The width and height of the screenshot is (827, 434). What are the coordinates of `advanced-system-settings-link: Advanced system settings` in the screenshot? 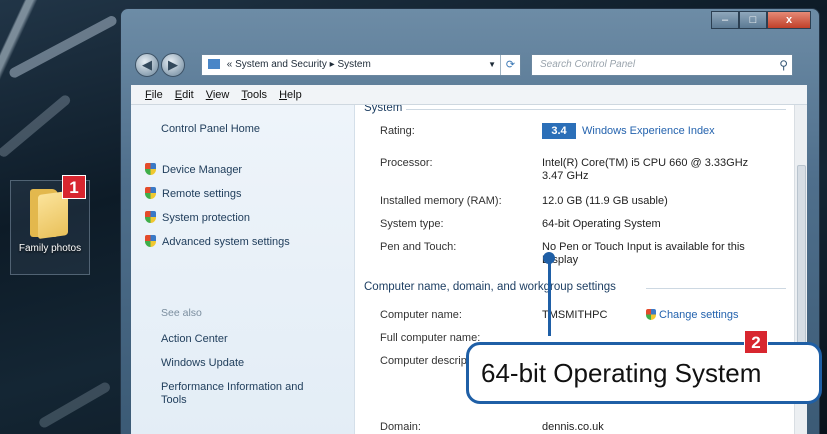 It's located at (217, 241).